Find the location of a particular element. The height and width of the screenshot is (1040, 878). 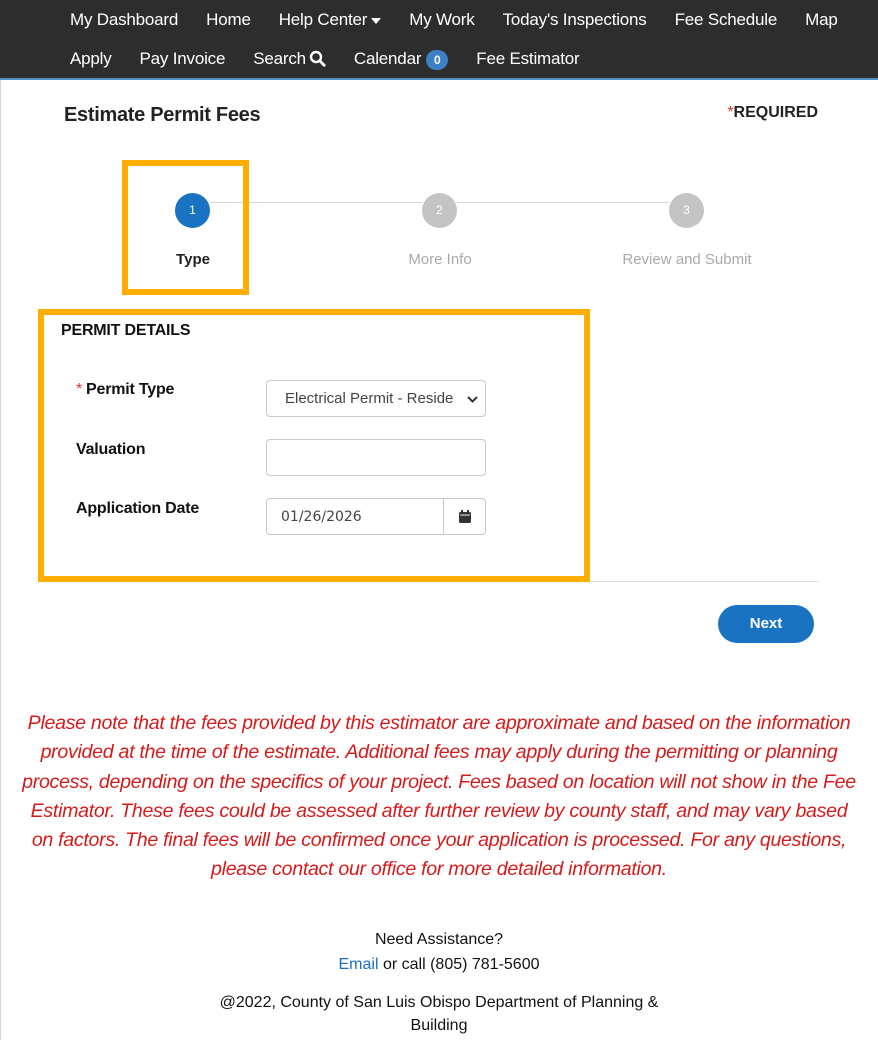

contact-line: Email or call (805) 781-5600 is located at coordinates (439, 965).